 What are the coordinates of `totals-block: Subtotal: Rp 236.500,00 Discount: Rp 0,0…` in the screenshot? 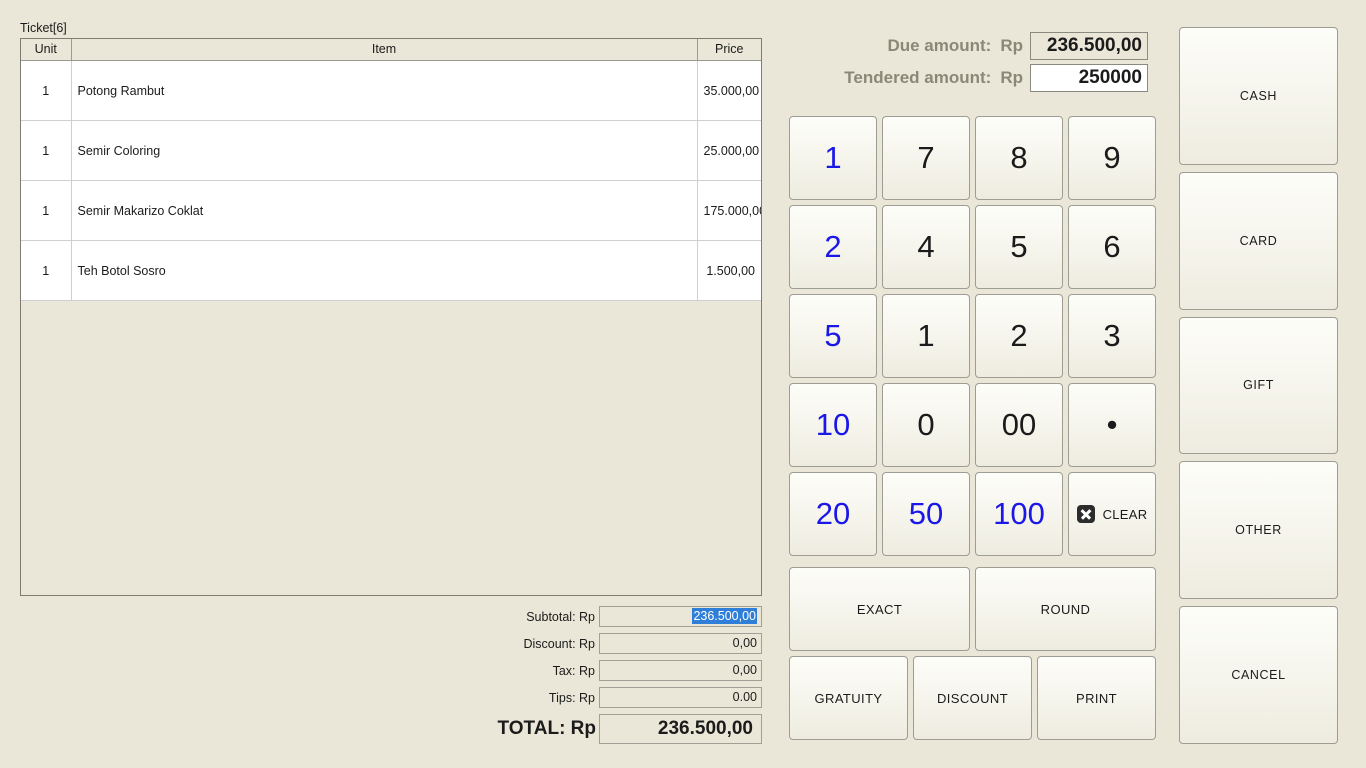 It's located at (628, 675).